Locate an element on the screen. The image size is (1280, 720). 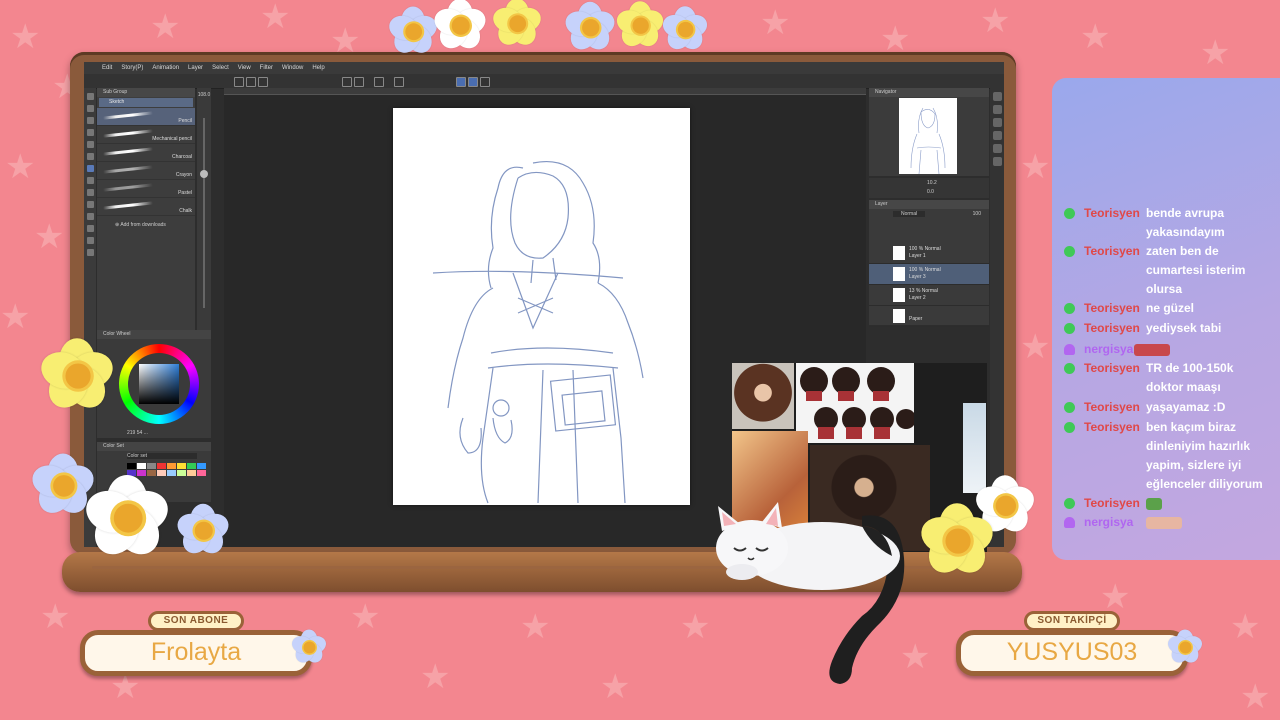
layer-row-paper: Paper is located at coordinates (929, 316).